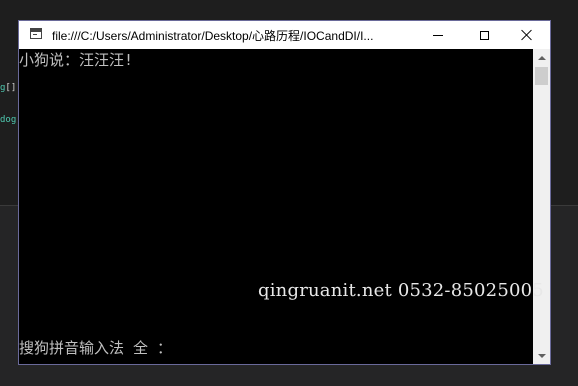 The height and width of the screenshot is (386, 578). I want to click on maximize-icon, so click(484, 35).